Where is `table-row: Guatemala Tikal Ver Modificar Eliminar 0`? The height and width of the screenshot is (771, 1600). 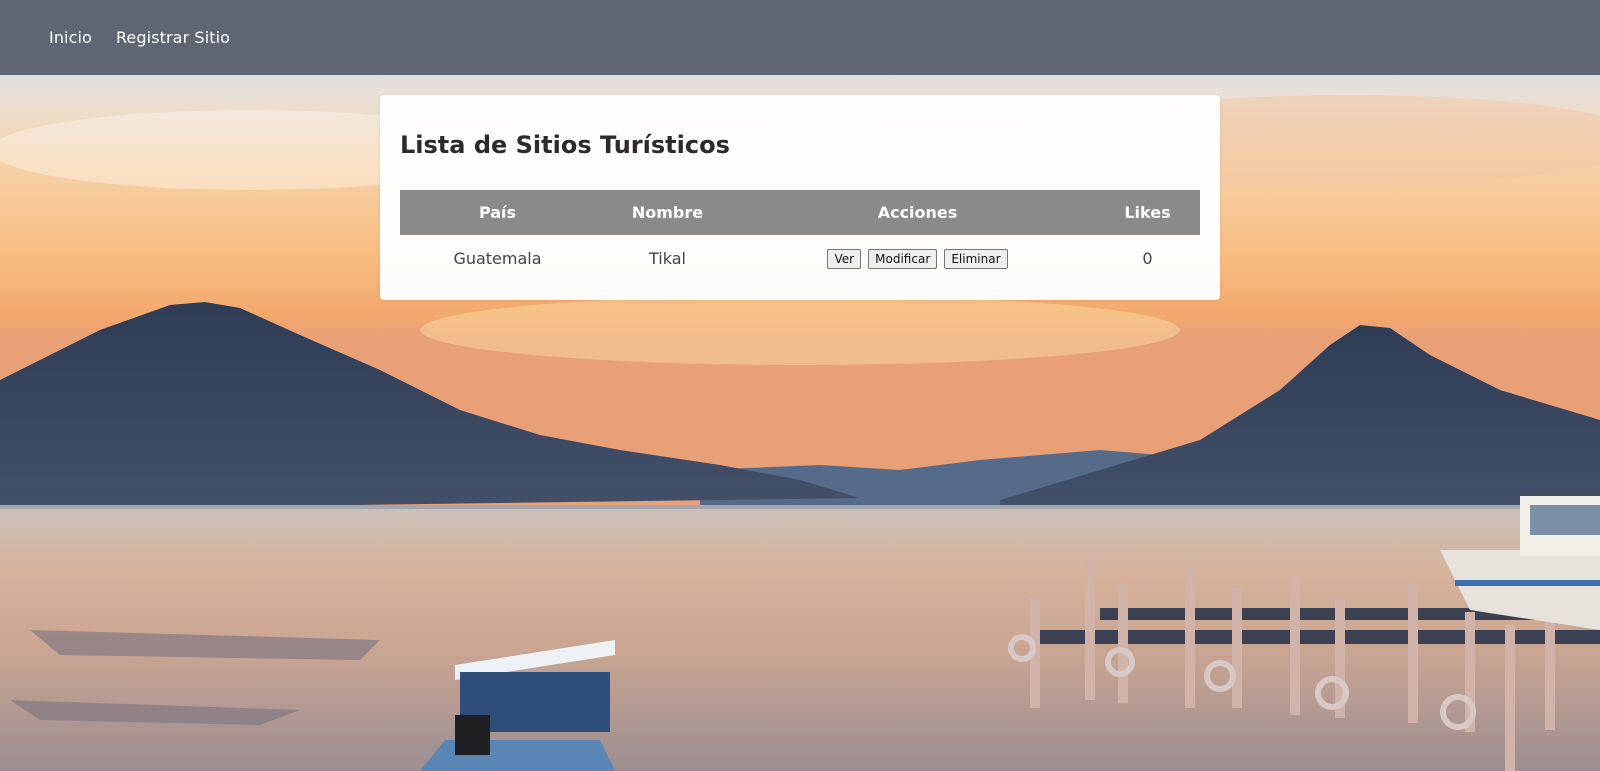
table-row: Guatemala Tikal Ver Modificar Eliminar 0 is located at coordinates (800, 258).